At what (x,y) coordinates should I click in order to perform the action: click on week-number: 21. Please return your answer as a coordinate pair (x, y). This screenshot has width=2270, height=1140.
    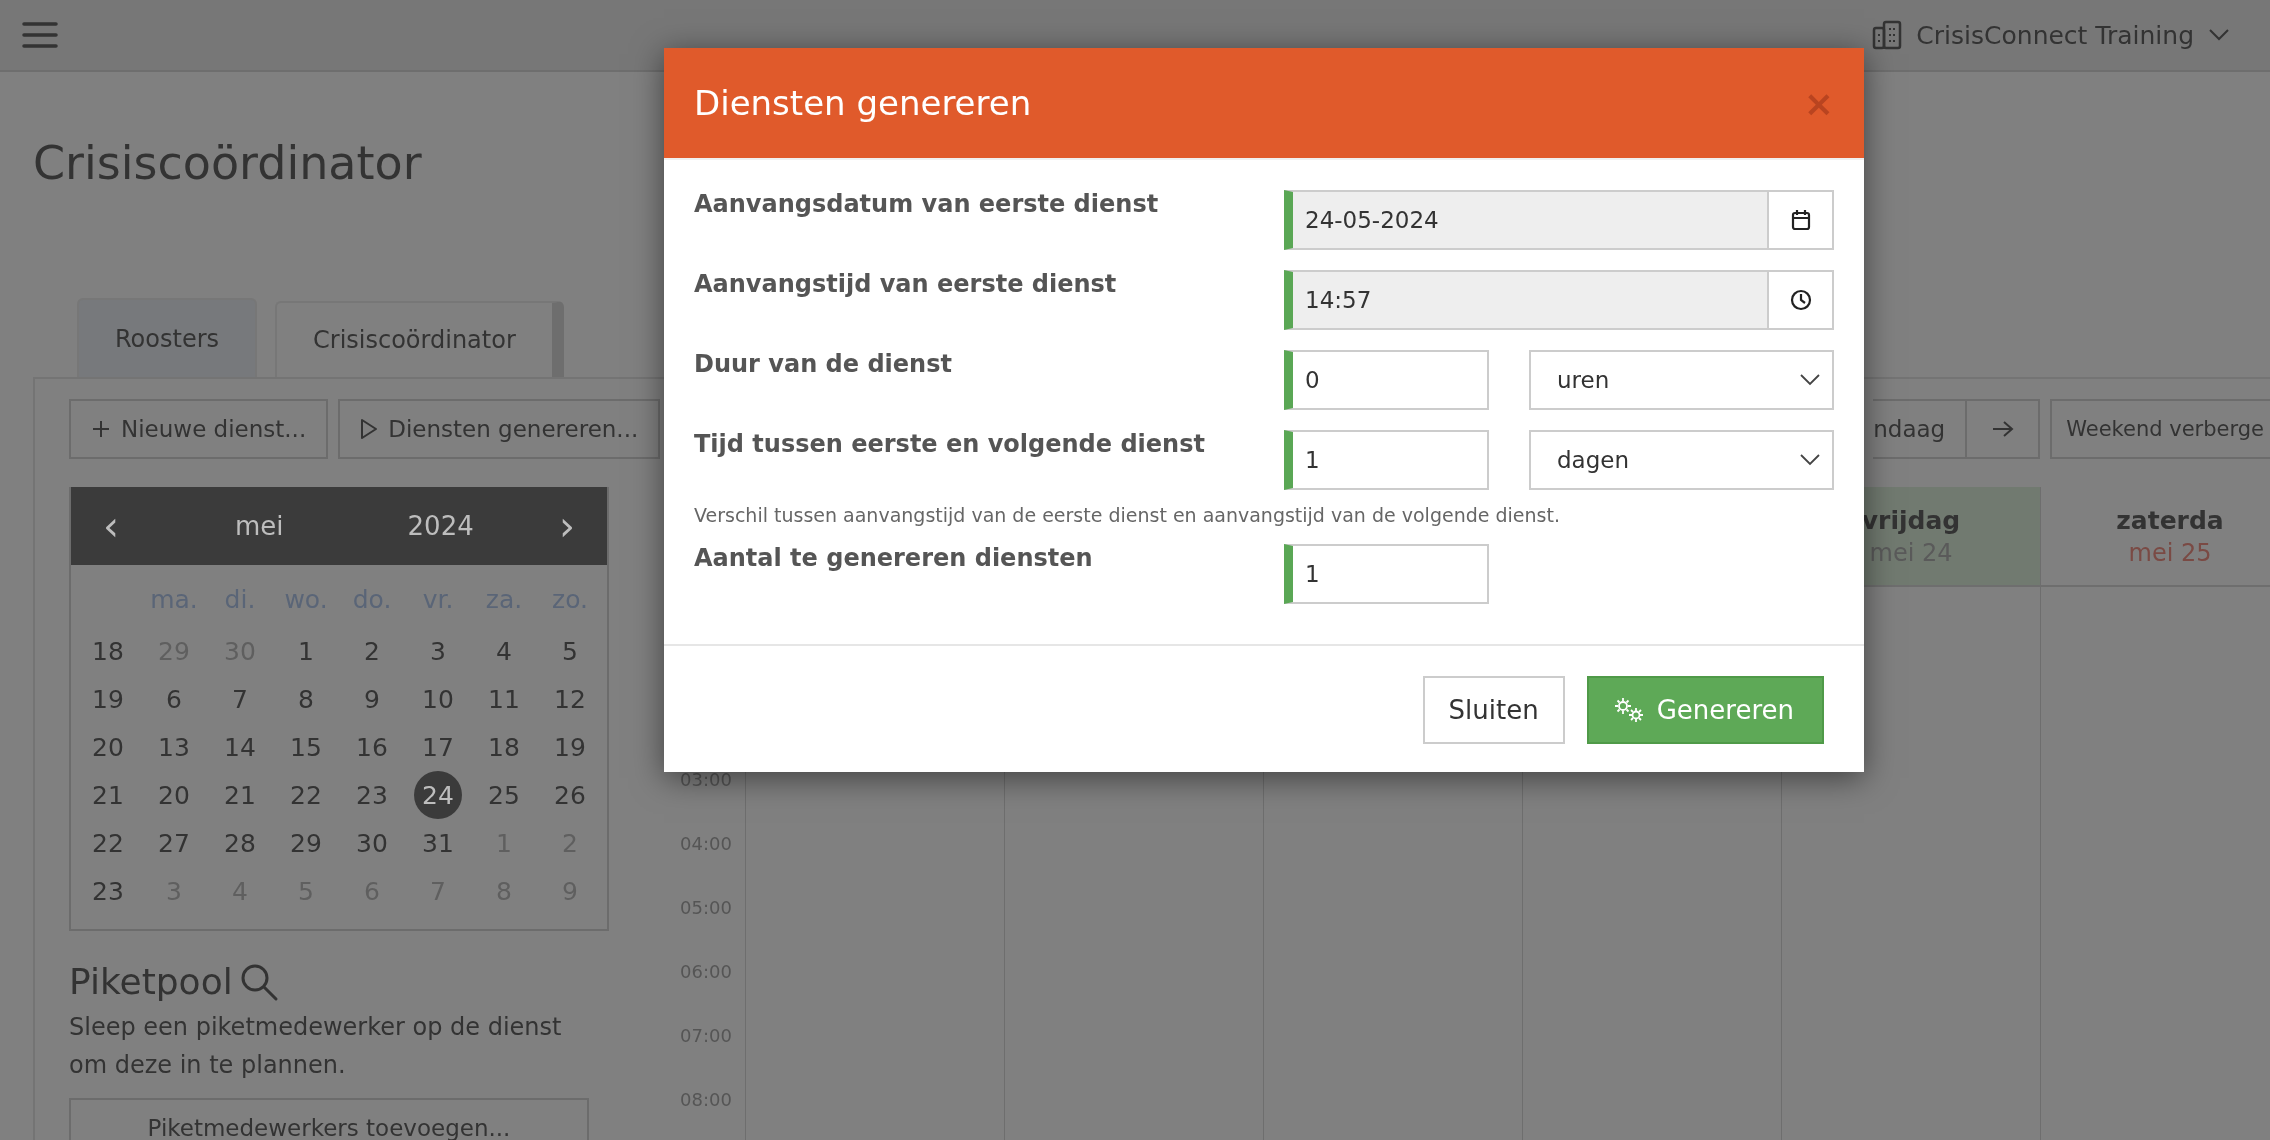
    Looking at the image, I should click on (108, 795).